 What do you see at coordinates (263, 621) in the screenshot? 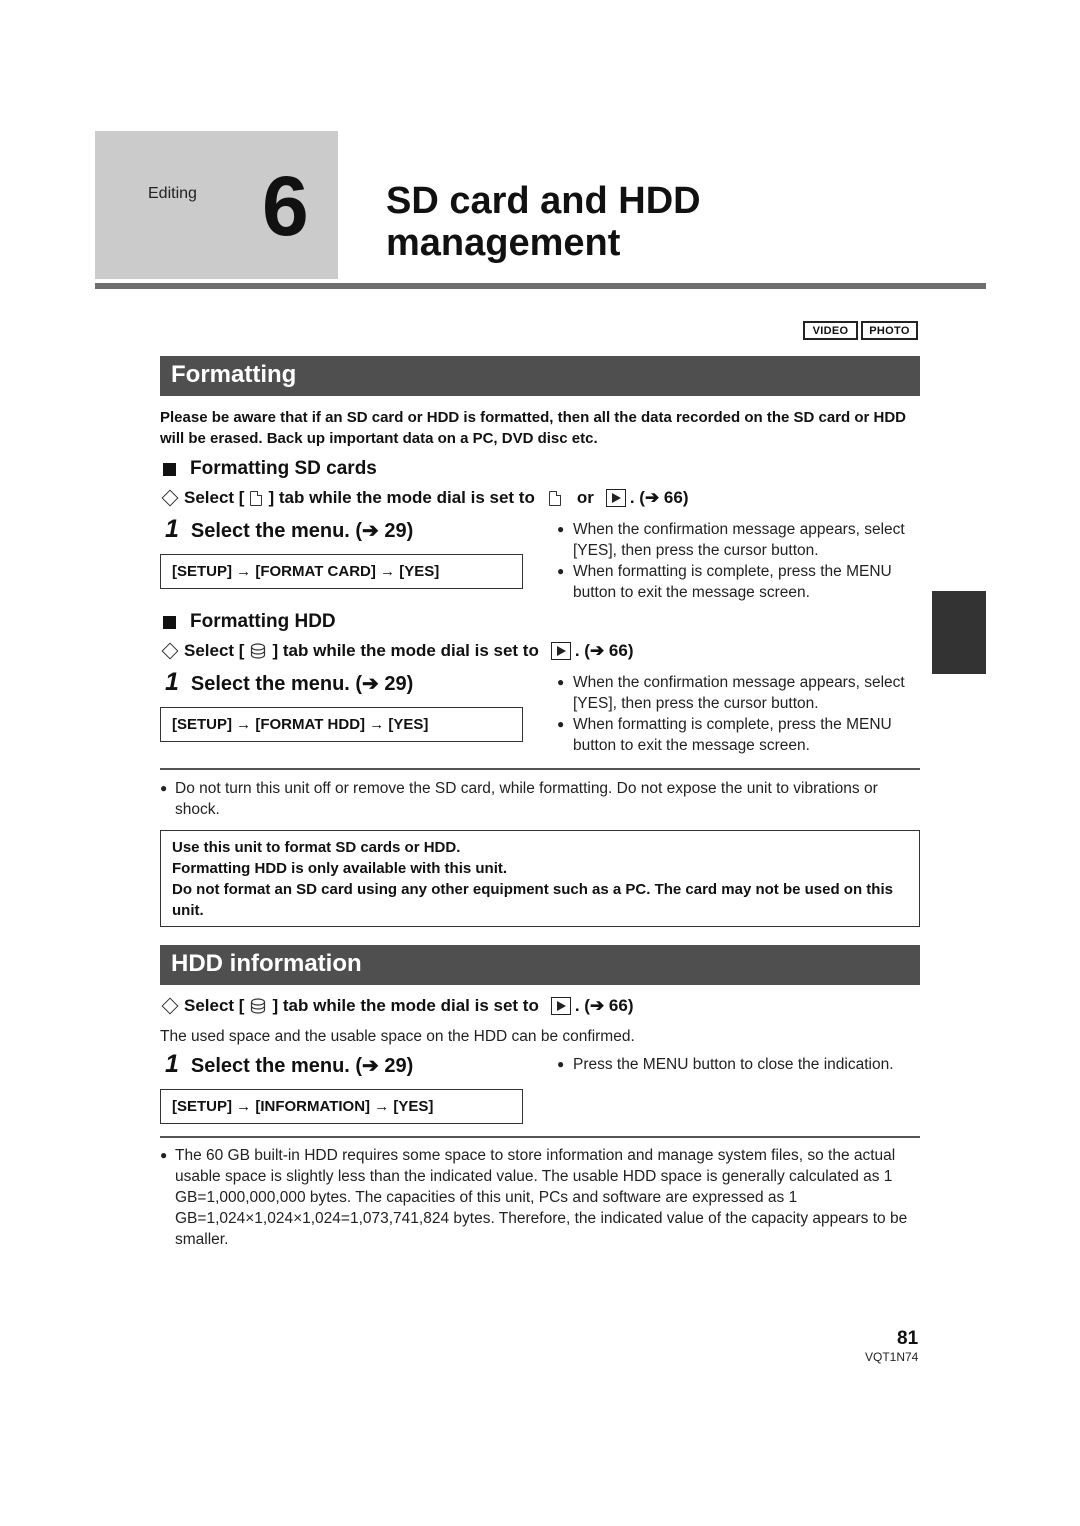
I see `subhead-text: Formatting HDD` at bounding box center [263, 621].